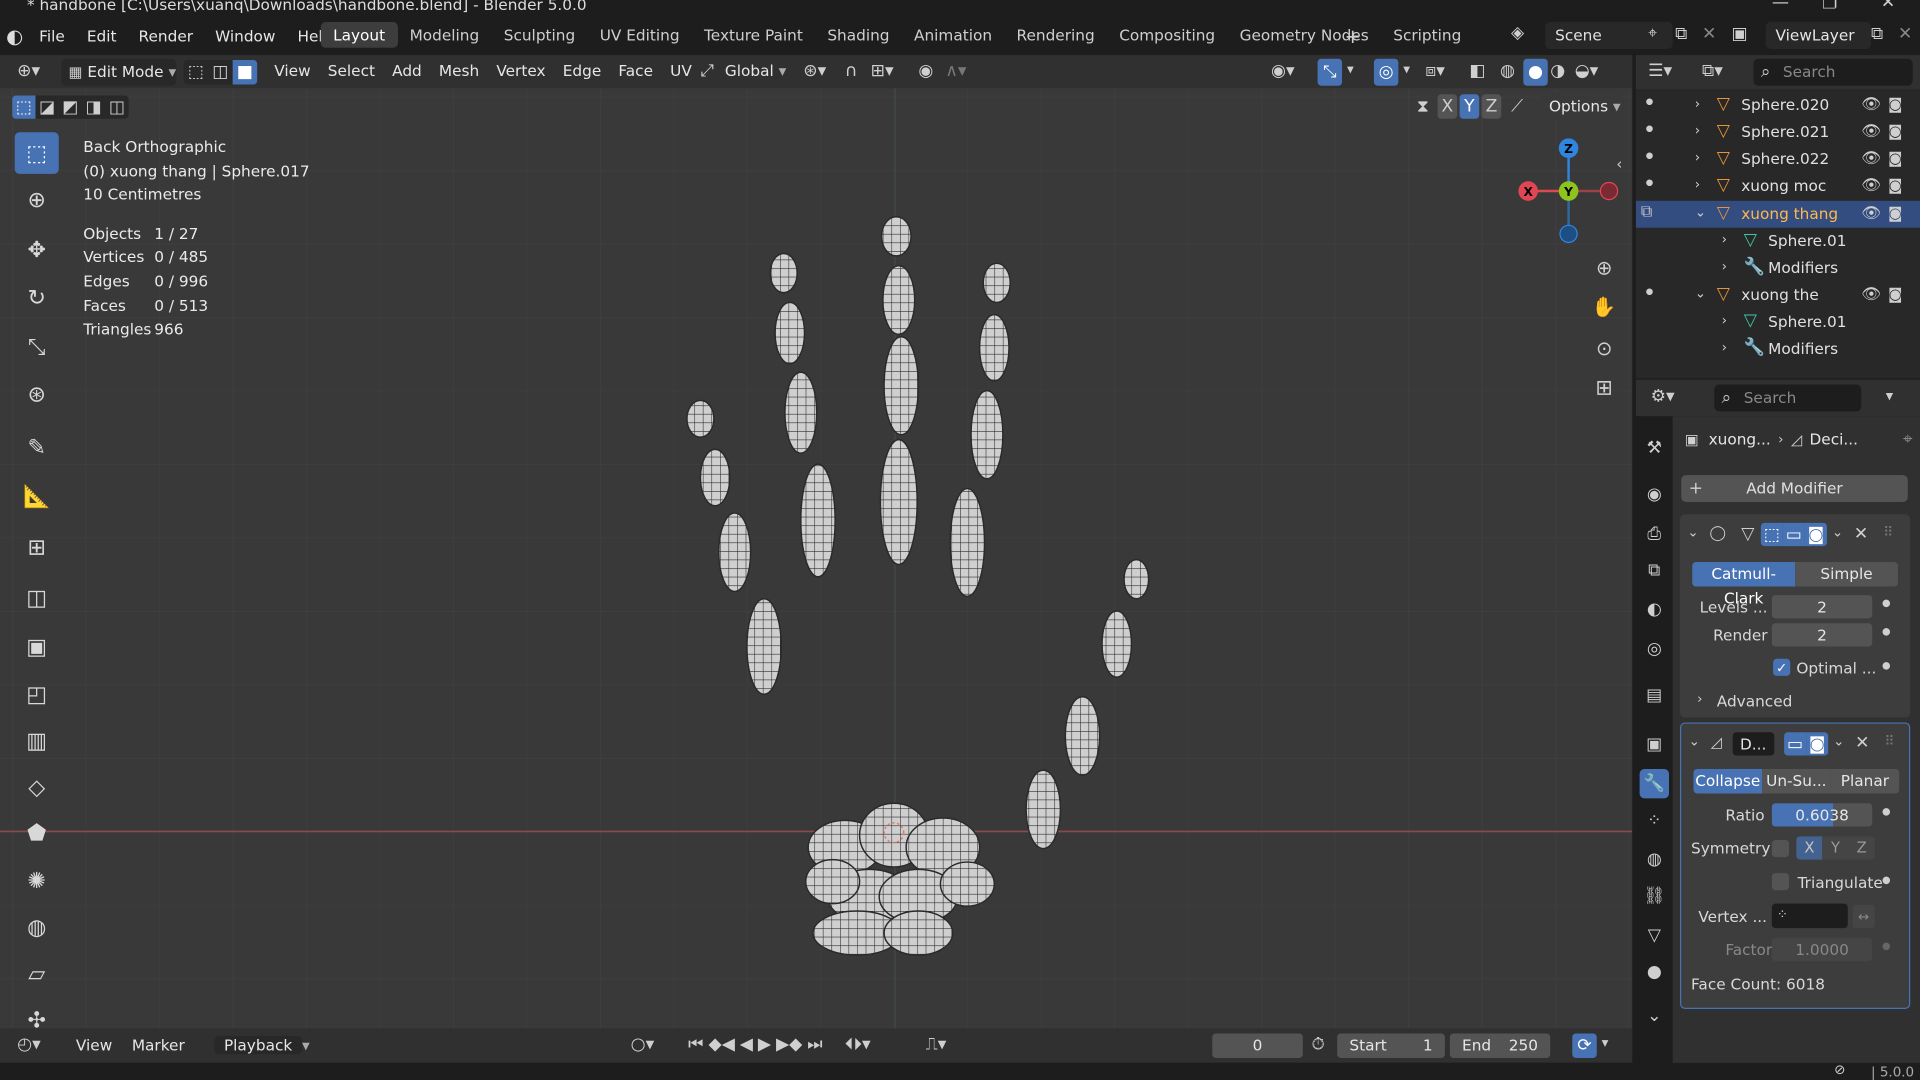 The width and height of the screenshot is (1920, 1080). Describe the element at coordinates (1055, 35) in the screenshot. I see `workspace-tab-rendering: Rendering` at that location.